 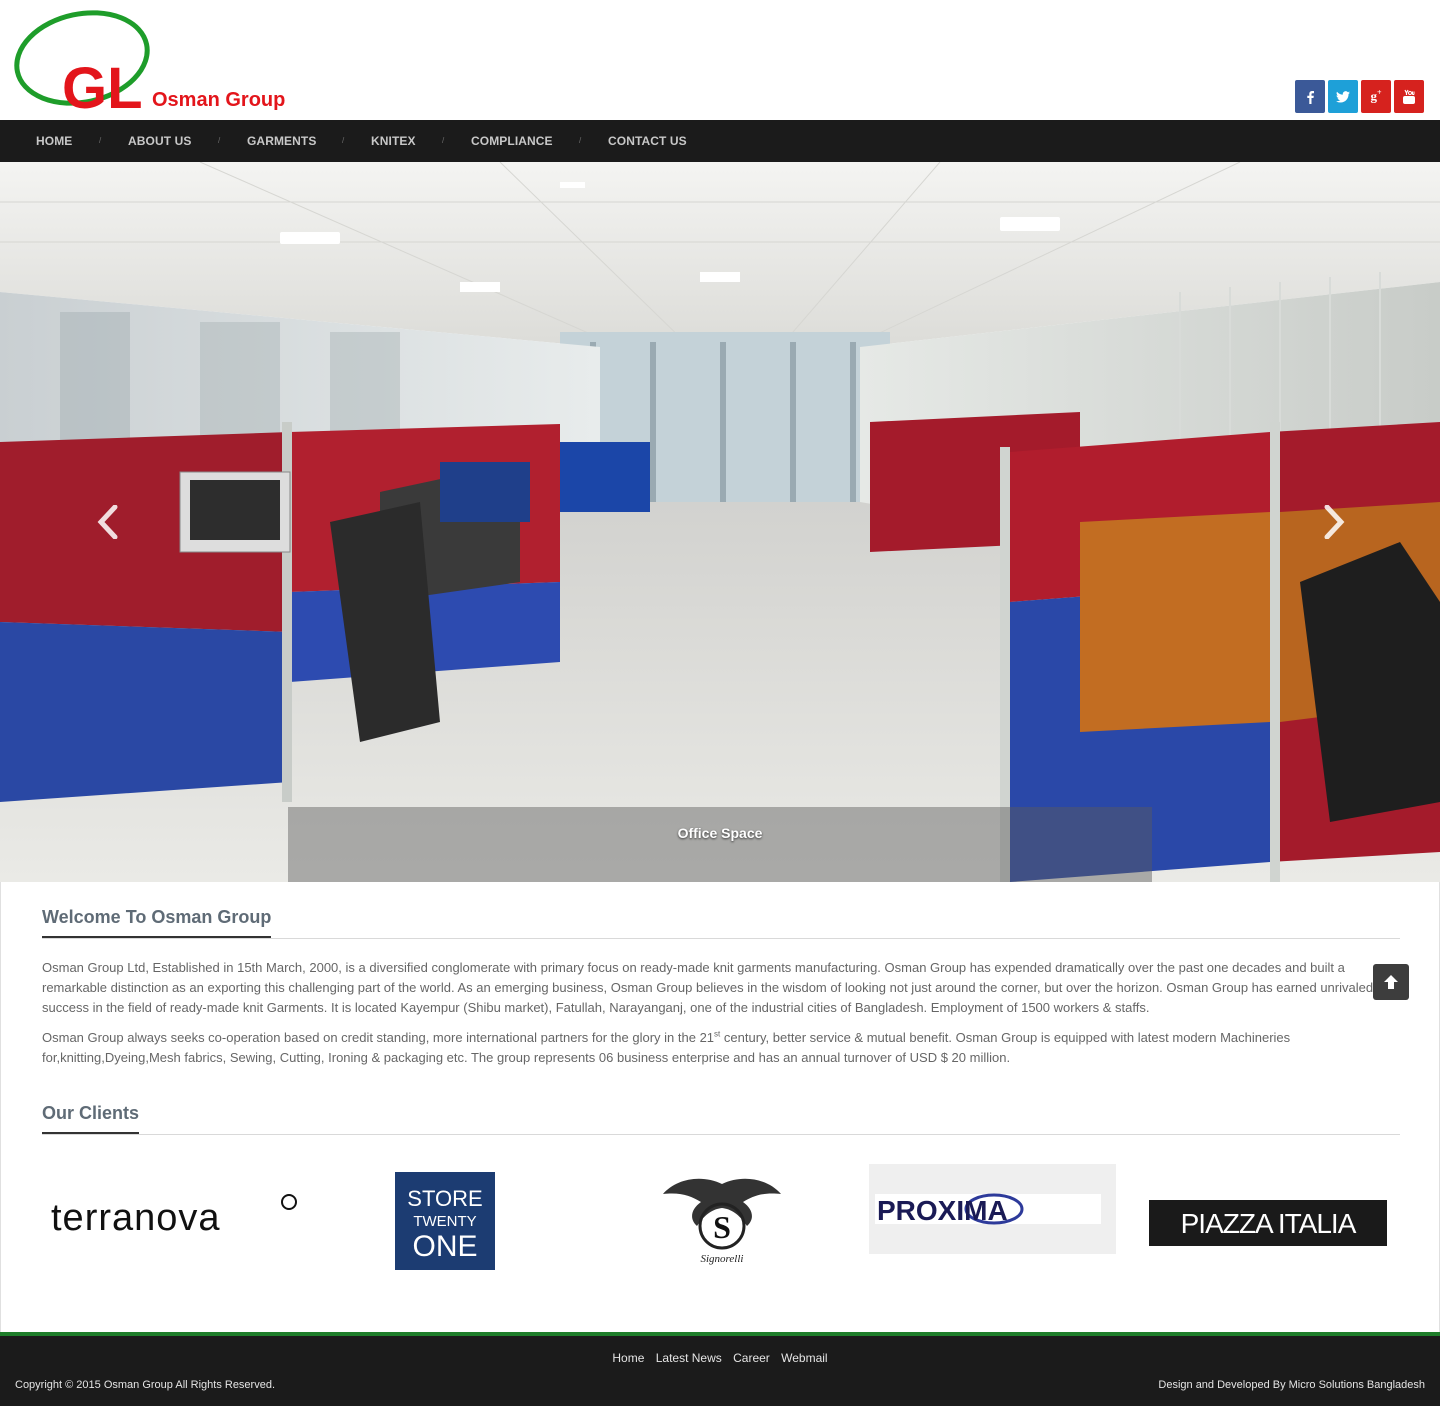 I want to click on scroll-to-top-button, so click(x=1391, y=982).